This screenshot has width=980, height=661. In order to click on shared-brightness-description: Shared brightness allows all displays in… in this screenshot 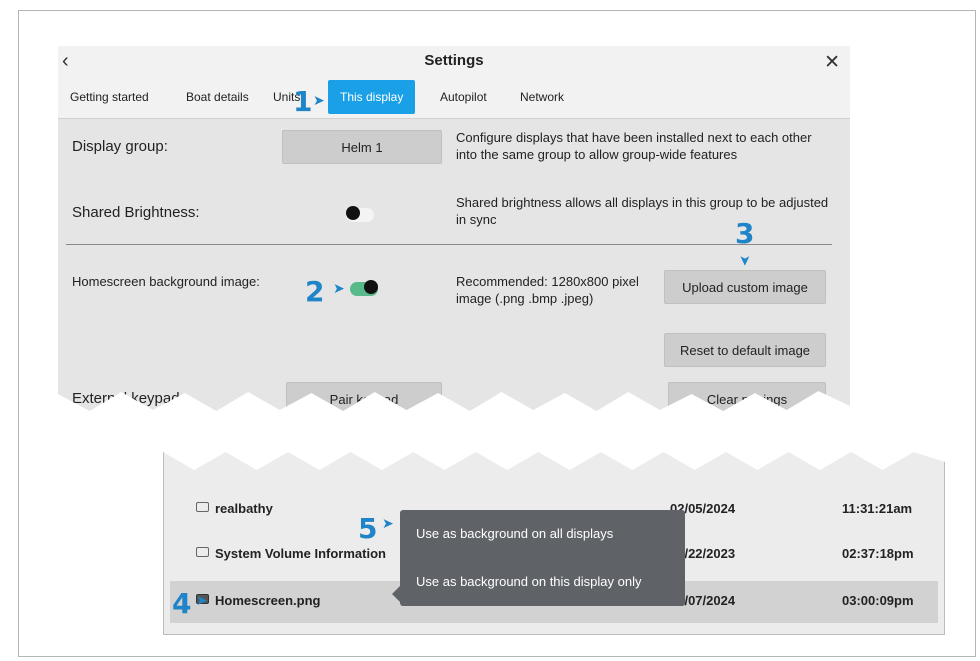, I will do `click(642, 211)`.